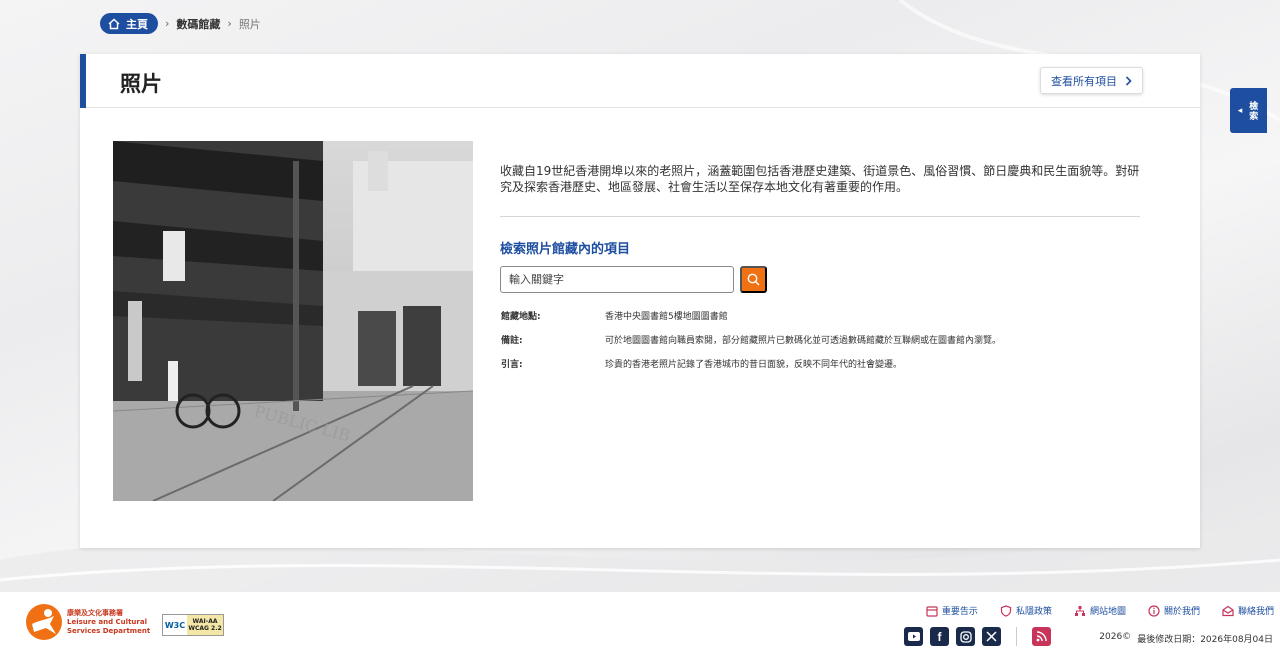 The image size is (1280, 658). Describe the element at coordinates (141, 84) in the screenshot. I see `page-title: 照片` at that location.